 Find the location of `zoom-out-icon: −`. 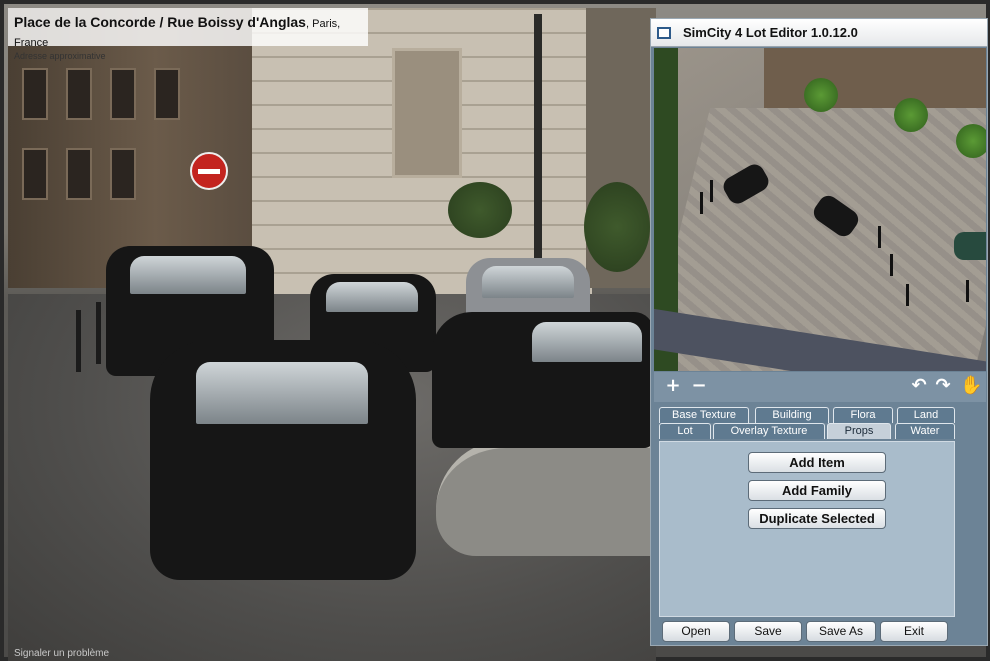

zoom-out-icon: − is located at coordinates (699, 386).